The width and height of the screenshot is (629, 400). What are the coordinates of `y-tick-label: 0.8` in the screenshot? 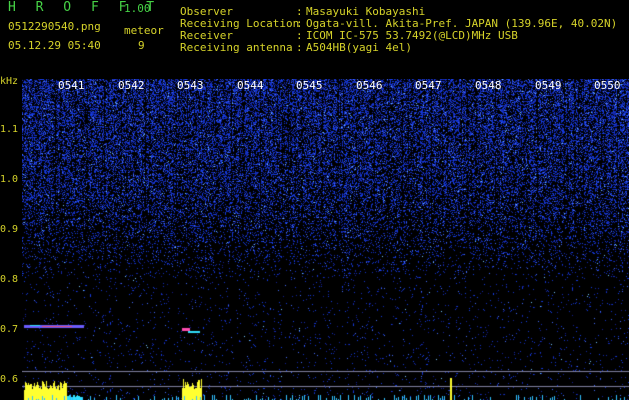 It's located at (9, 279).